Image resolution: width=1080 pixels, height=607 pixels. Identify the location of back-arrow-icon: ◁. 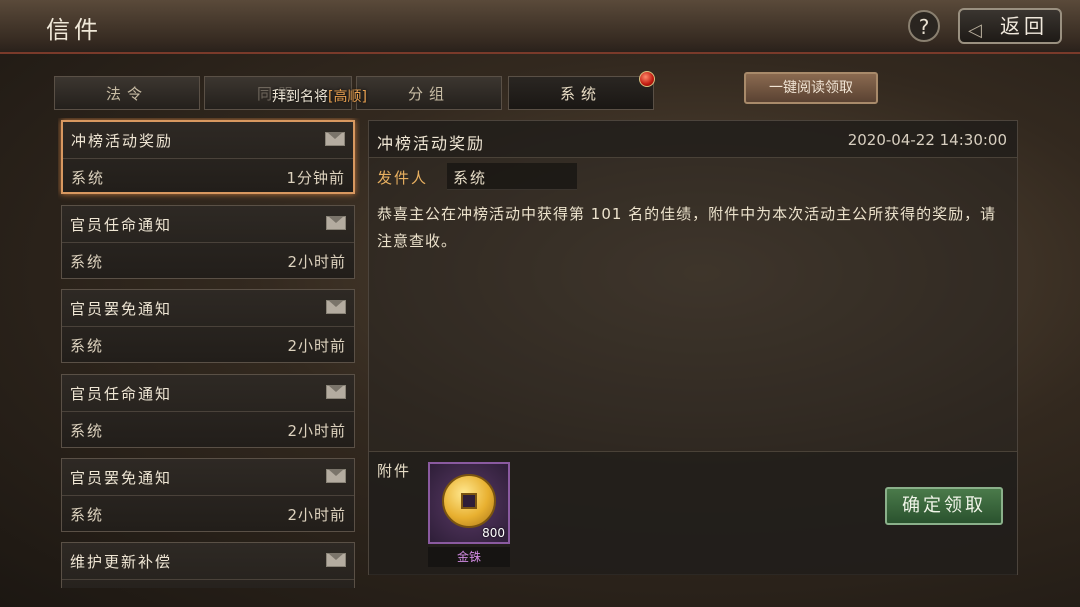
(977, 30).